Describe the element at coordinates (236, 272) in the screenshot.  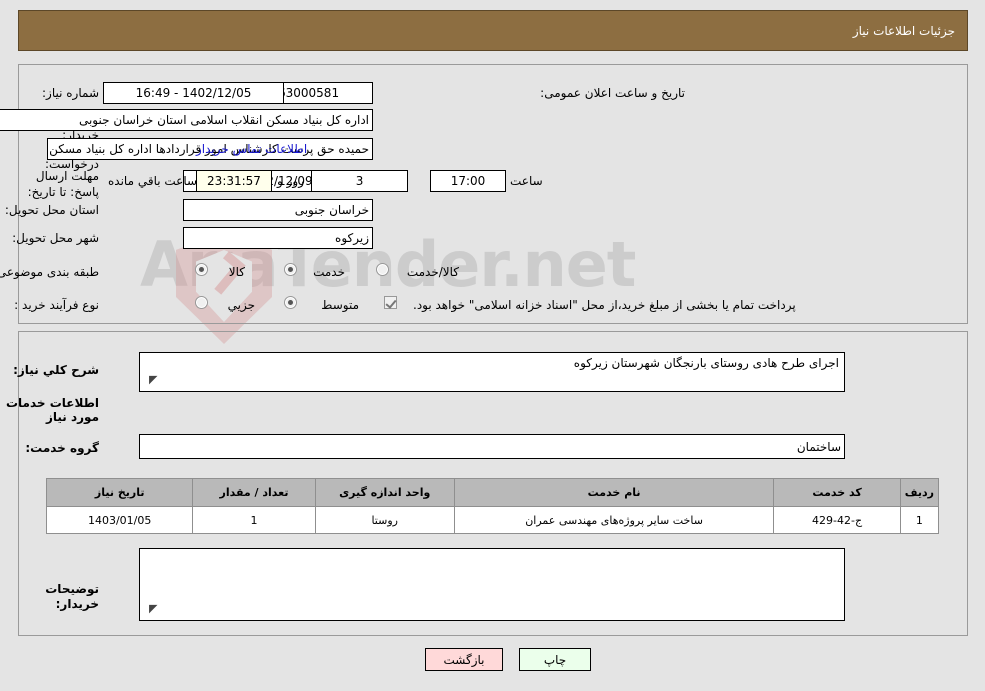
I see `radio-category-kala-label: کالا` at that location.